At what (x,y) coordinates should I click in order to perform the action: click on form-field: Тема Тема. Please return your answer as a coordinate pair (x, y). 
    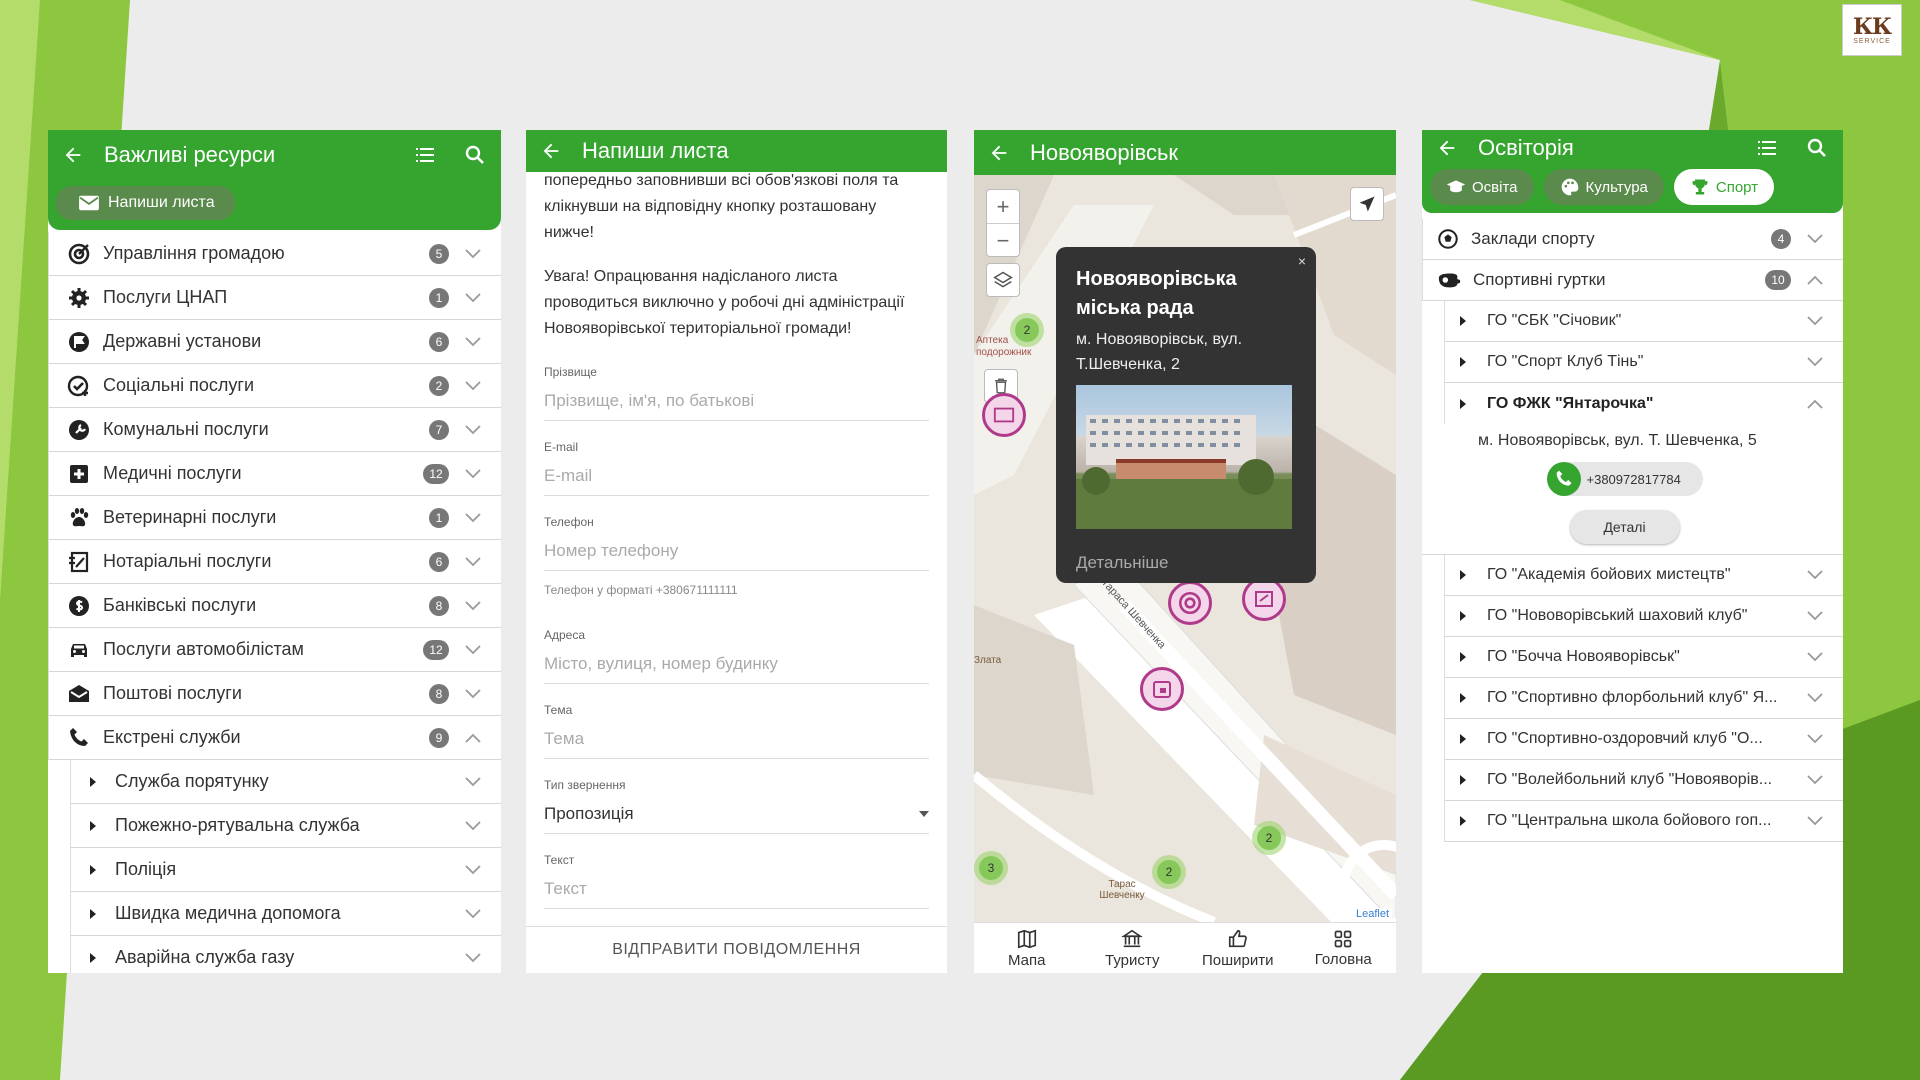
    Looking at the image, I should click on (736, 730).